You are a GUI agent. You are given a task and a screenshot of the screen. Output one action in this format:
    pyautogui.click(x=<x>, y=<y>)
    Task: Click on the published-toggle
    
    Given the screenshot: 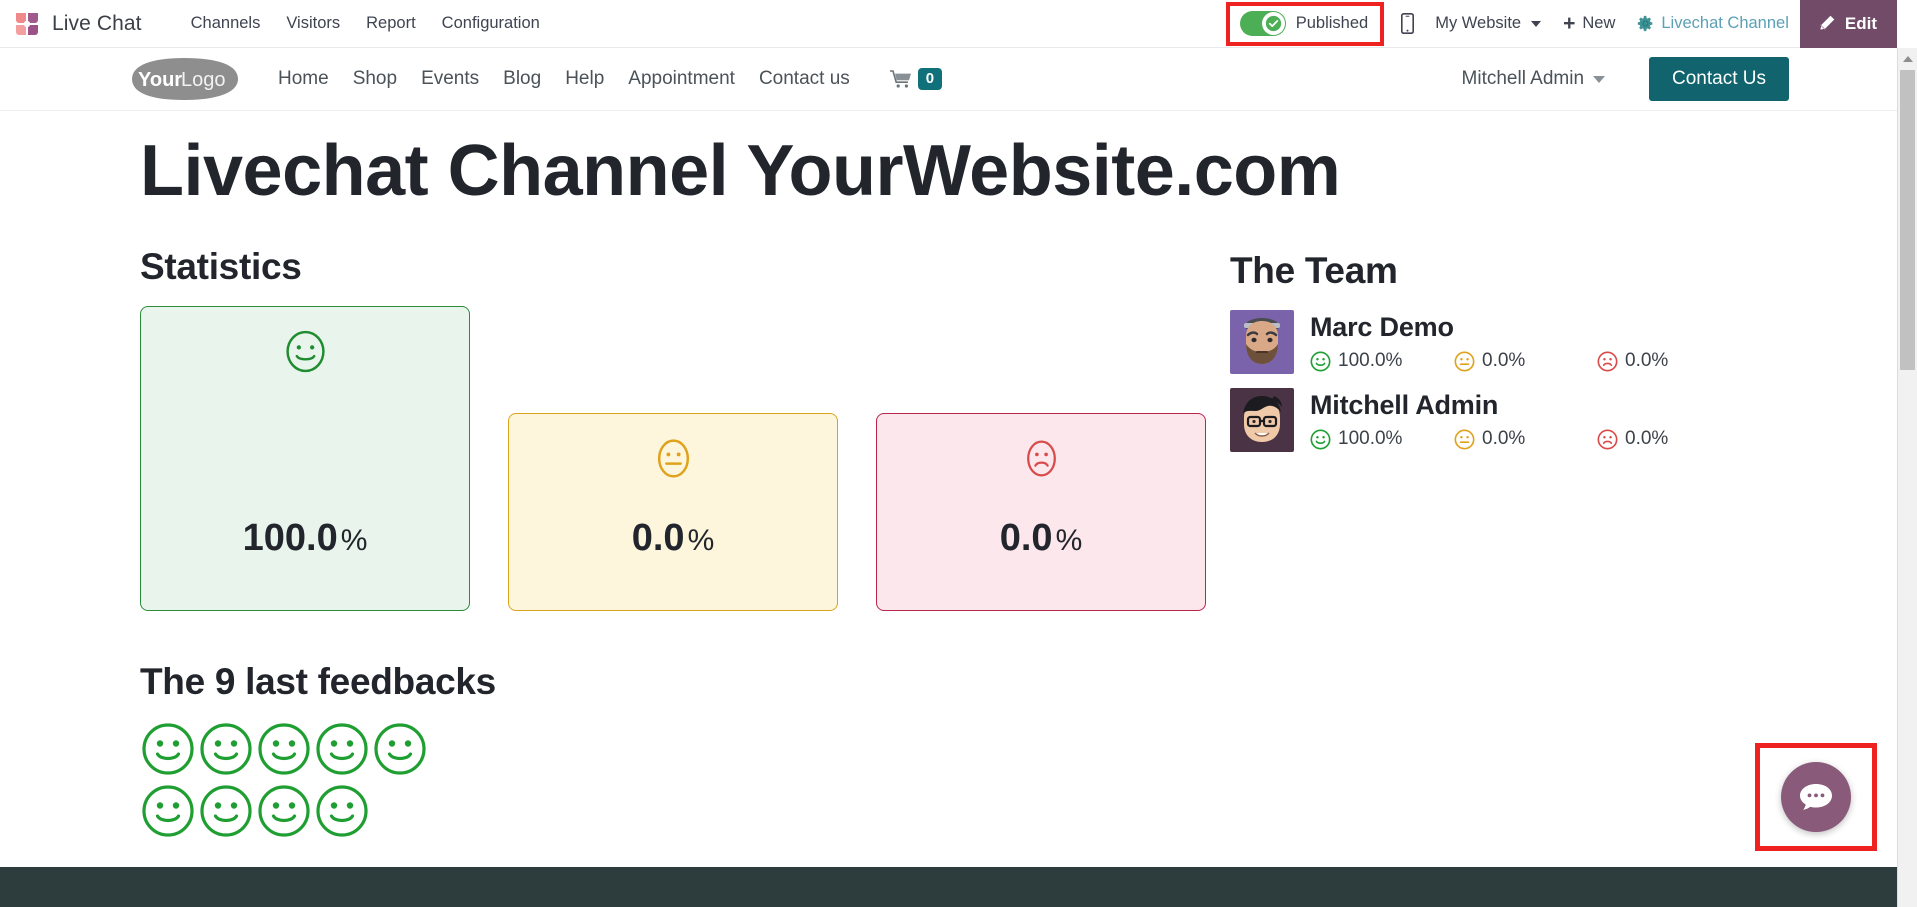 What is the action you would take?
    pyautogui.click(x=1262, y=23)
    